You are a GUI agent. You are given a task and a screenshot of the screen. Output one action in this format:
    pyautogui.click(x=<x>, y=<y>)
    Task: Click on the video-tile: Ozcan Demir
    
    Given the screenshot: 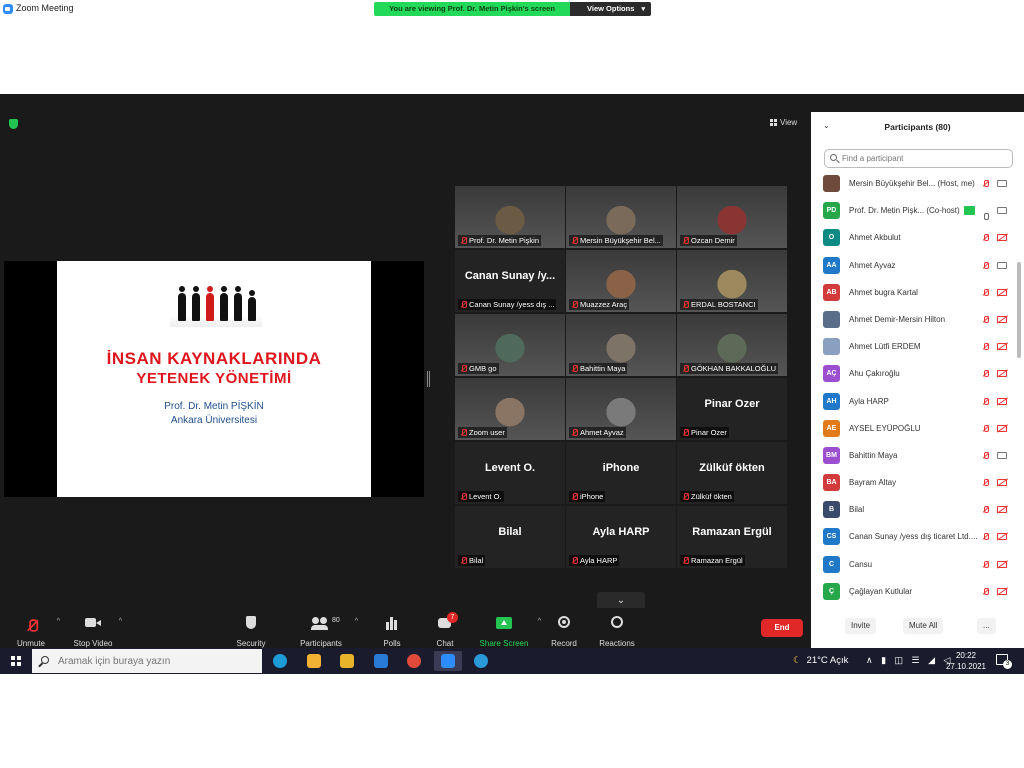 What is the action you would take?
    pyautogui.click(x=732, y=217)
    